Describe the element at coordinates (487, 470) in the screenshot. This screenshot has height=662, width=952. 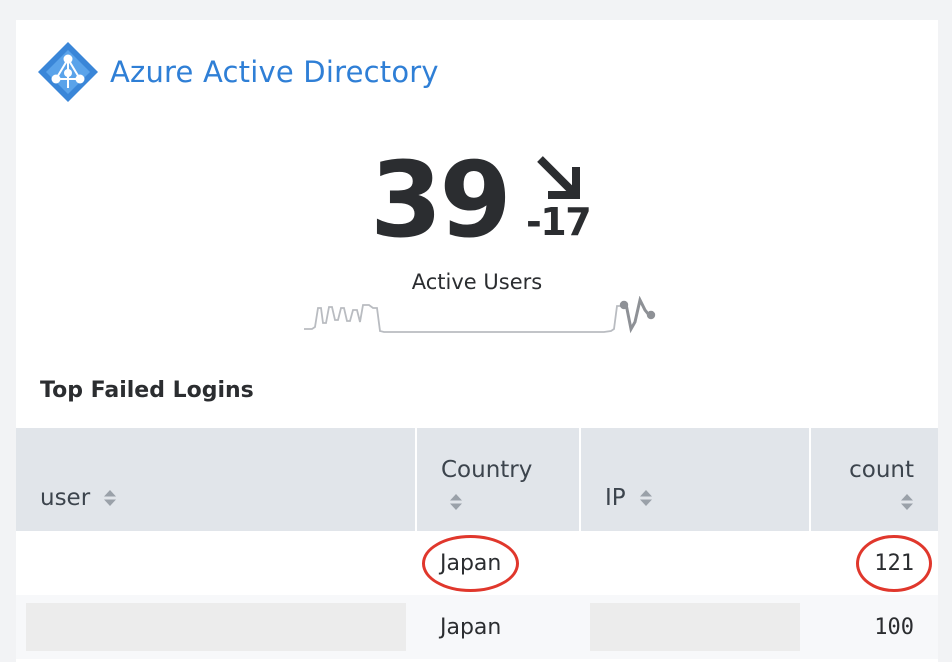
I see `column-label: Country` at that location.